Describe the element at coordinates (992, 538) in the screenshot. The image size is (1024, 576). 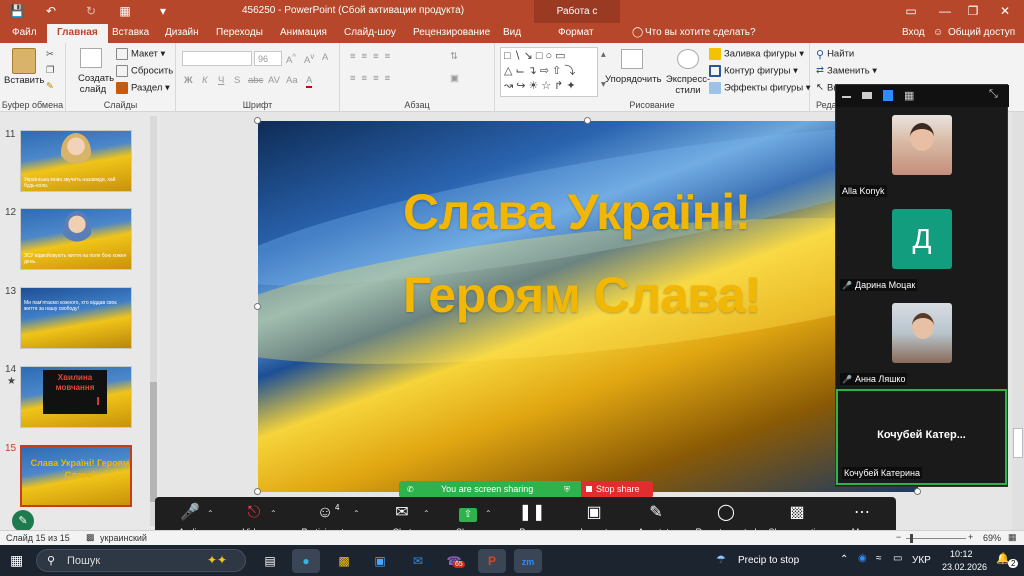
I see `zoom-percentage: 69%` at that location.